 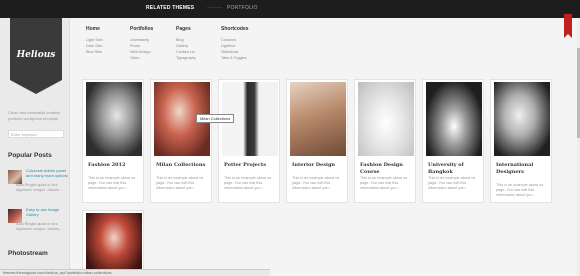 I want to click on menu-heading: Home, so click(x=94, y=29).